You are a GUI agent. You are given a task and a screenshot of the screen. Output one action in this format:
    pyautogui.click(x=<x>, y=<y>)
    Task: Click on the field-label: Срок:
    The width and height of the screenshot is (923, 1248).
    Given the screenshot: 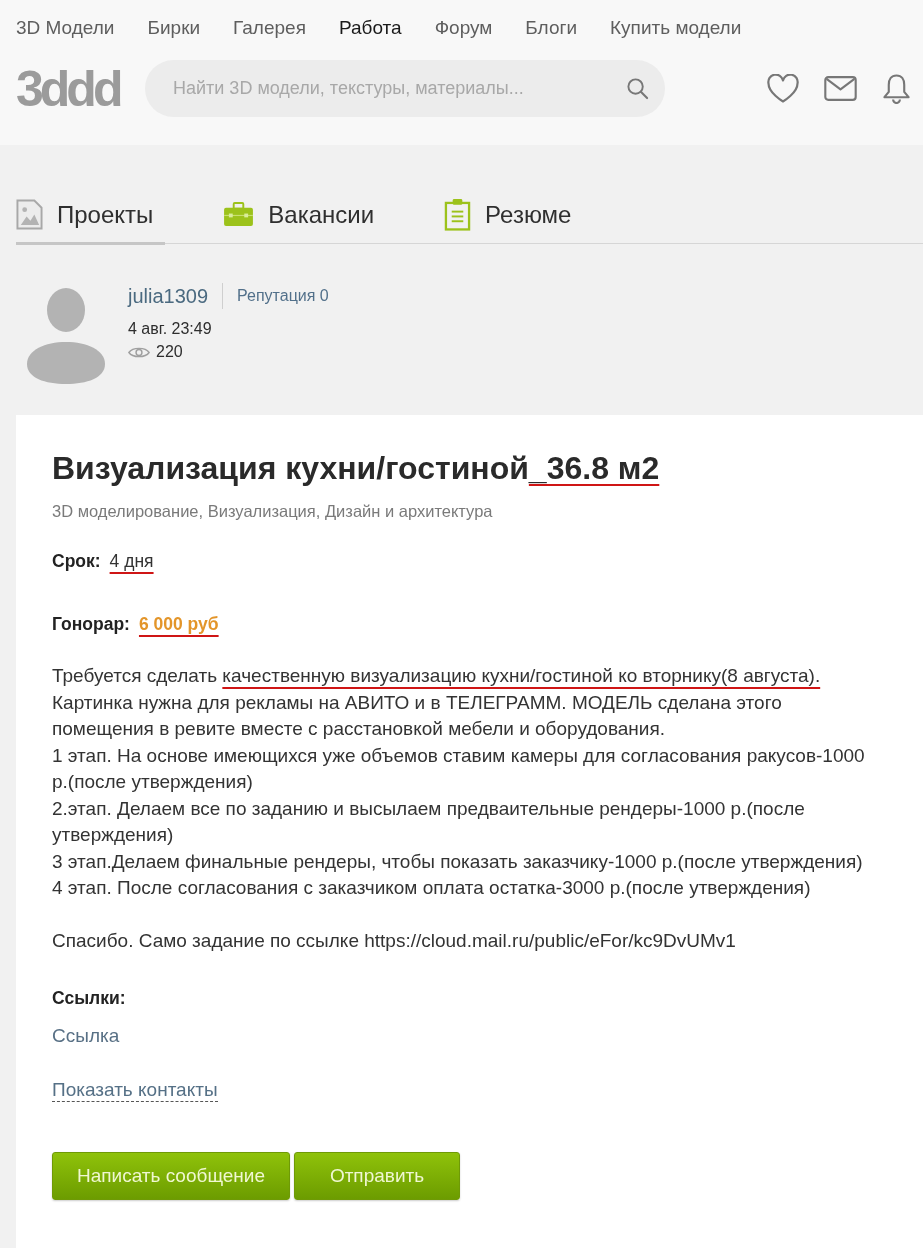 What is the action you would take?
    pyautogui.click(x=76, y=561)
    